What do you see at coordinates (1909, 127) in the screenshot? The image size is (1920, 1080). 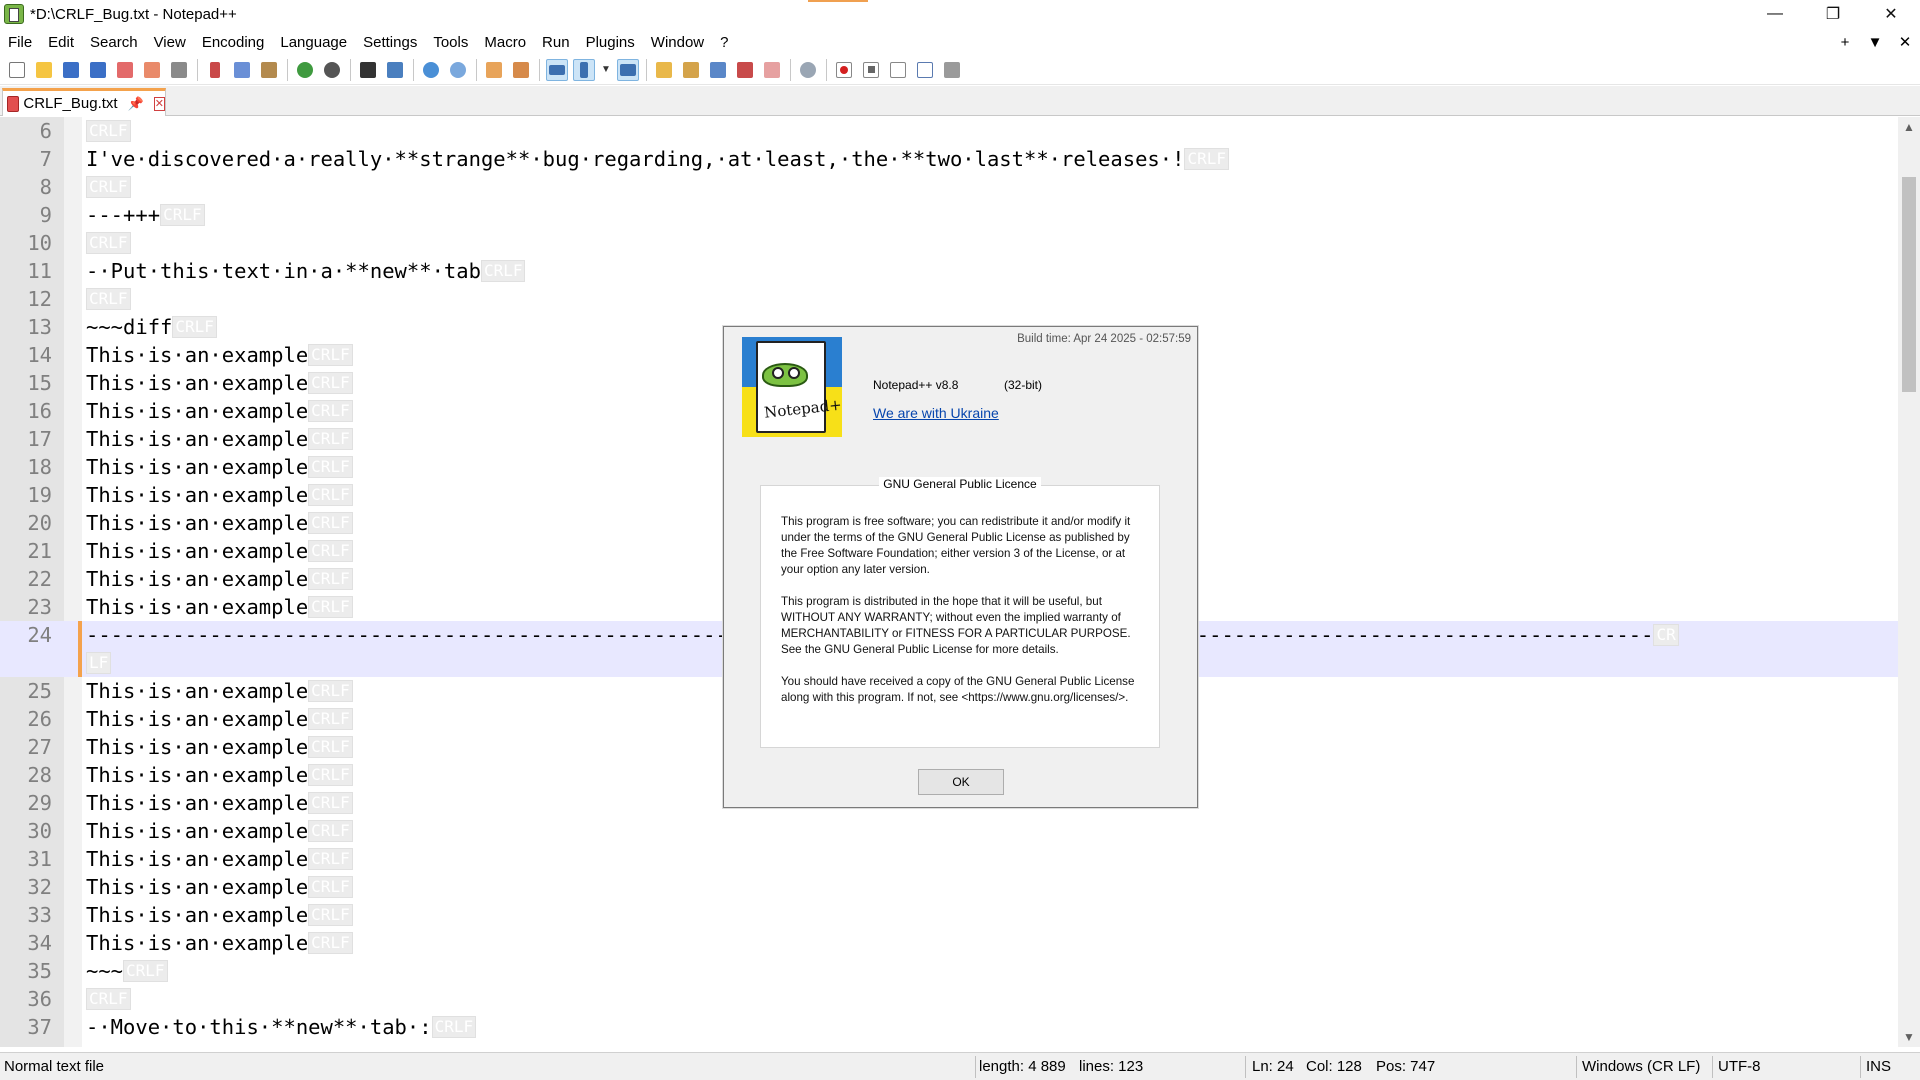 I see `scroll-up-icon: ▲` at bounding box center [1909, 127].